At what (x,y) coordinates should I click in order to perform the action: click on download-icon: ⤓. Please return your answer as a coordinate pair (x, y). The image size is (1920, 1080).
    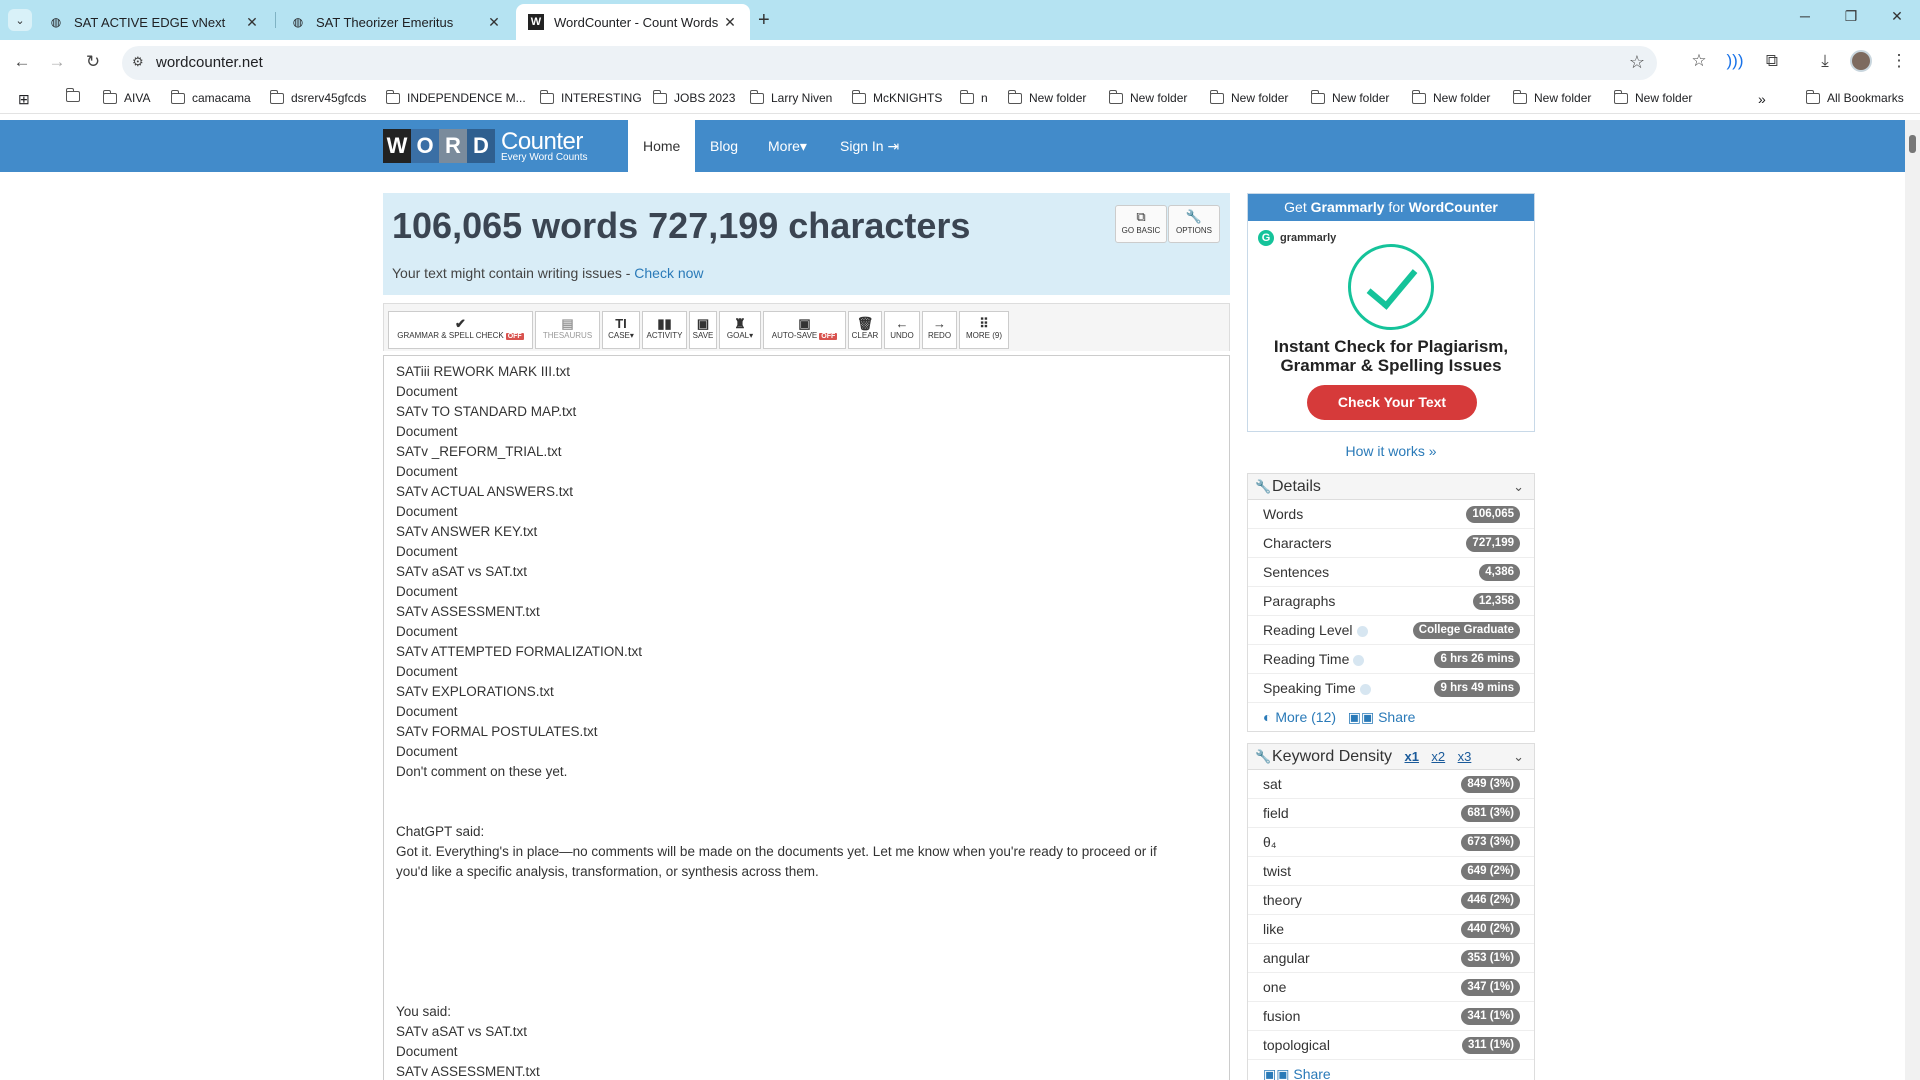
    Looking at the image, I should click on (1825, 61).